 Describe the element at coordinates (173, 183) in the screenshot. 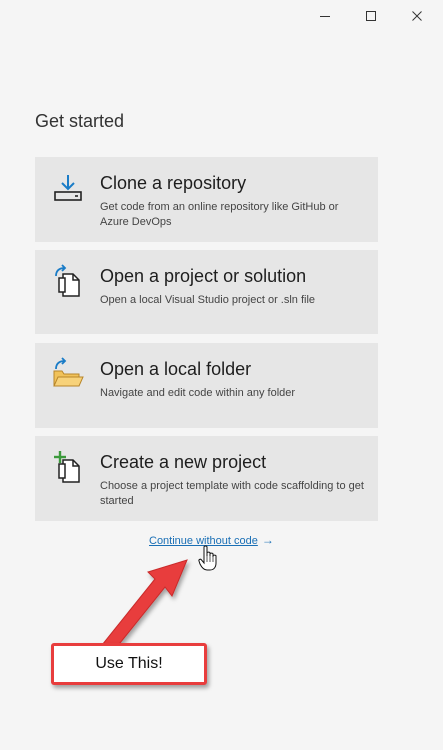

I see `card-title: Clone a repository` at that location.